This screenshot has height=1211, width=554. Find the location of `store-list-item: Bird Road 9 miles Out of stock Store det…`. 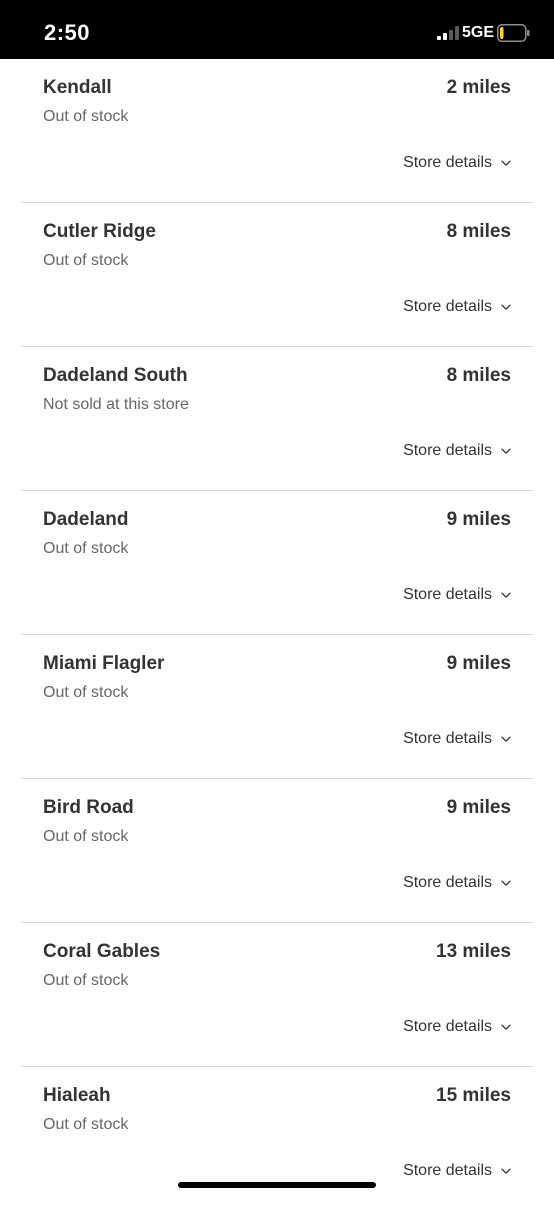

store-list-item: Bird Road 9 miles Out of stock Store det… is located at coordinates (277, 851).